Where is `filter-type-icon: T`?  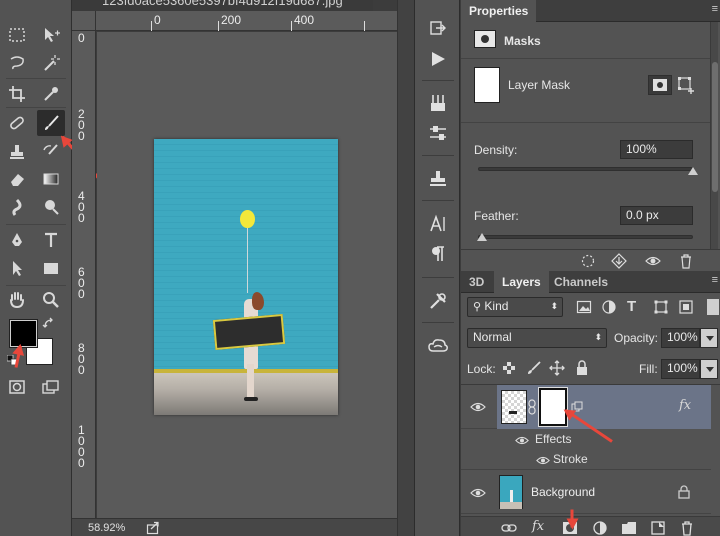
filter-type-icon: T is located at coordinates (635, 306).